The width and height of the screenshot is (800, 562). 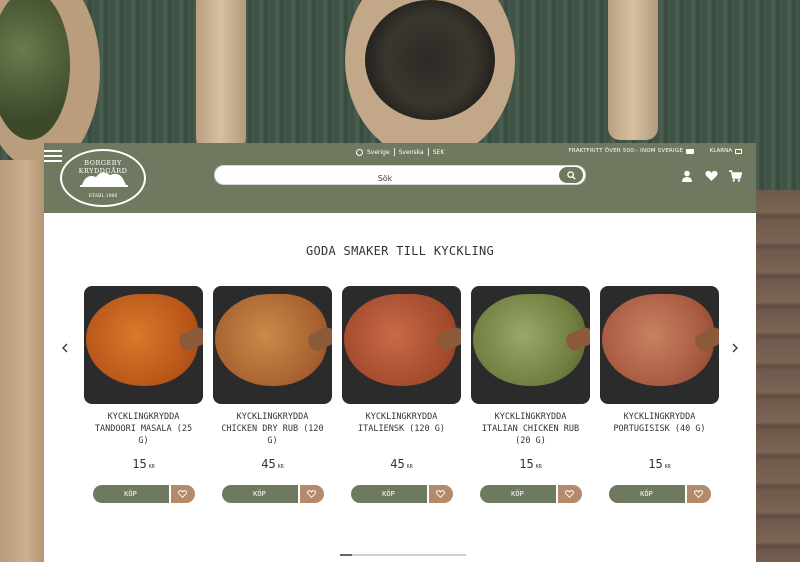 What do you see at coordinates (359, 152) in the screenshot?
I see `globe-icon` at bounding box center [359, 152].